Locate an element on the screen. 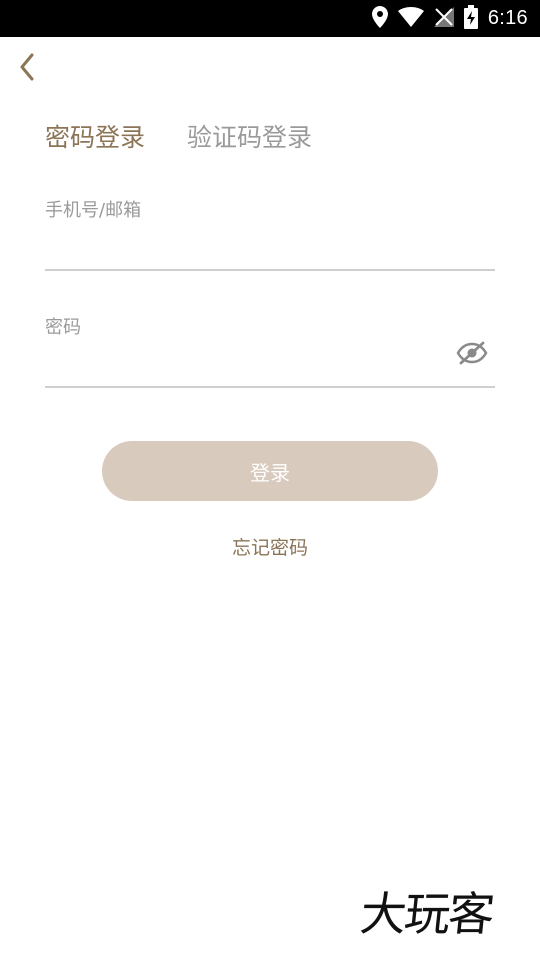 The width and height of the screenshot is (540, 961). eye-hidden-icon is located at coordinates (472, 355).